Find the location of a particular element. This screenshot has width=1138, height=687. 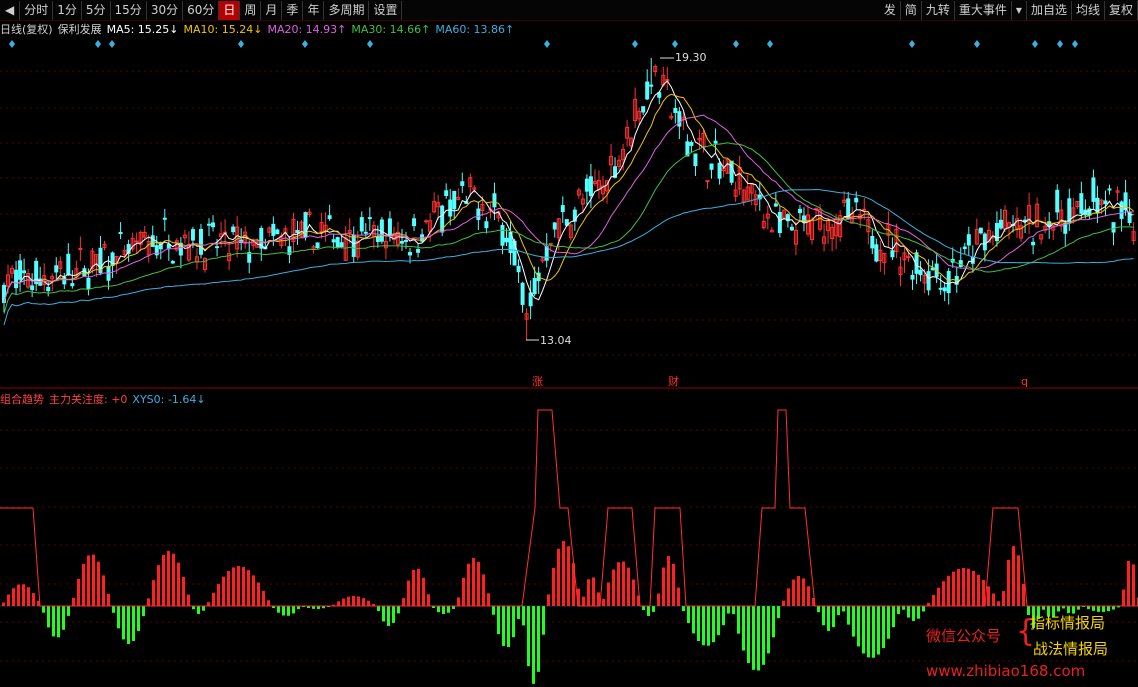

attention-value: 主力关注度: +0 is located at coordinates (88, 399).